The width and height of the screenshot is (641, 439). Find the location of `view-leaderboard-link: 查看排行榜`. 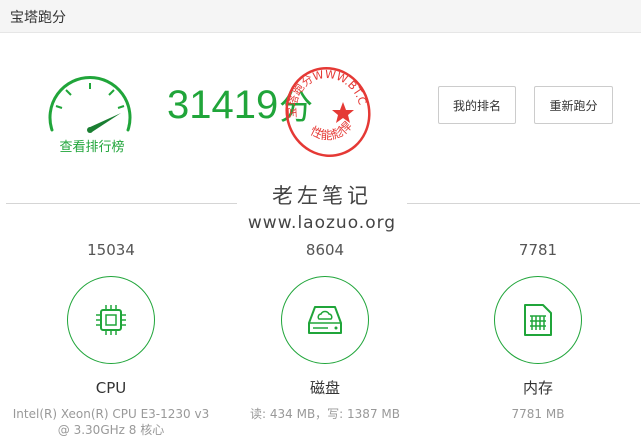

view-leaderboard-link: 查看排行榜 is located at coordinates (92, 145).